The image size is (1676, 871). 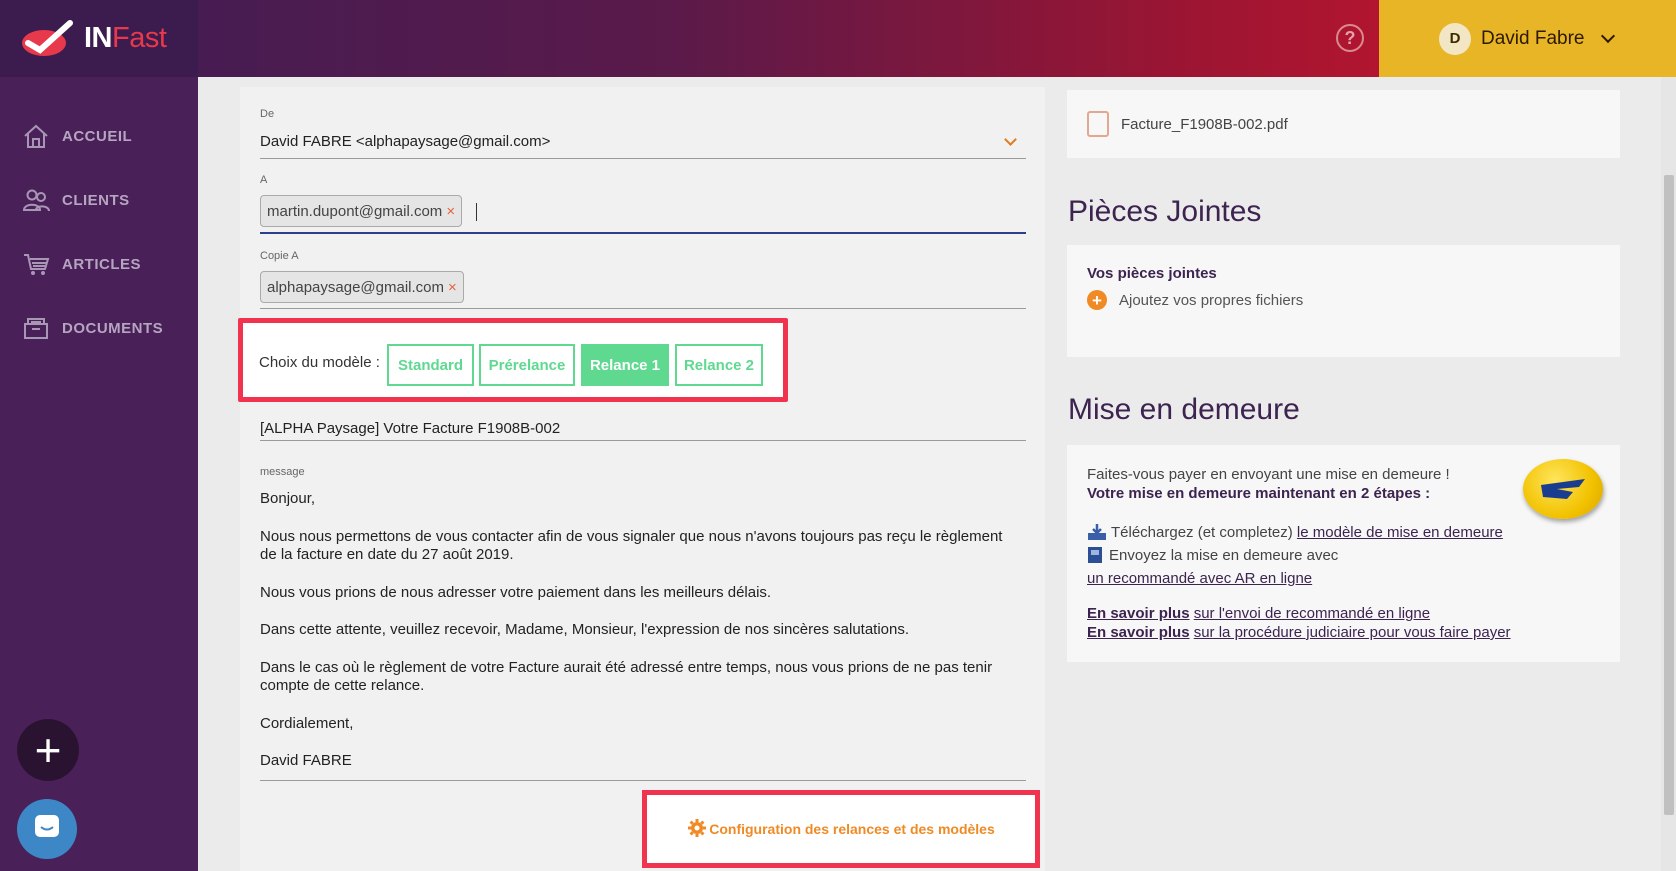 I want to click on message-paragraph: Bonjour,, so click(x=288, y=498).